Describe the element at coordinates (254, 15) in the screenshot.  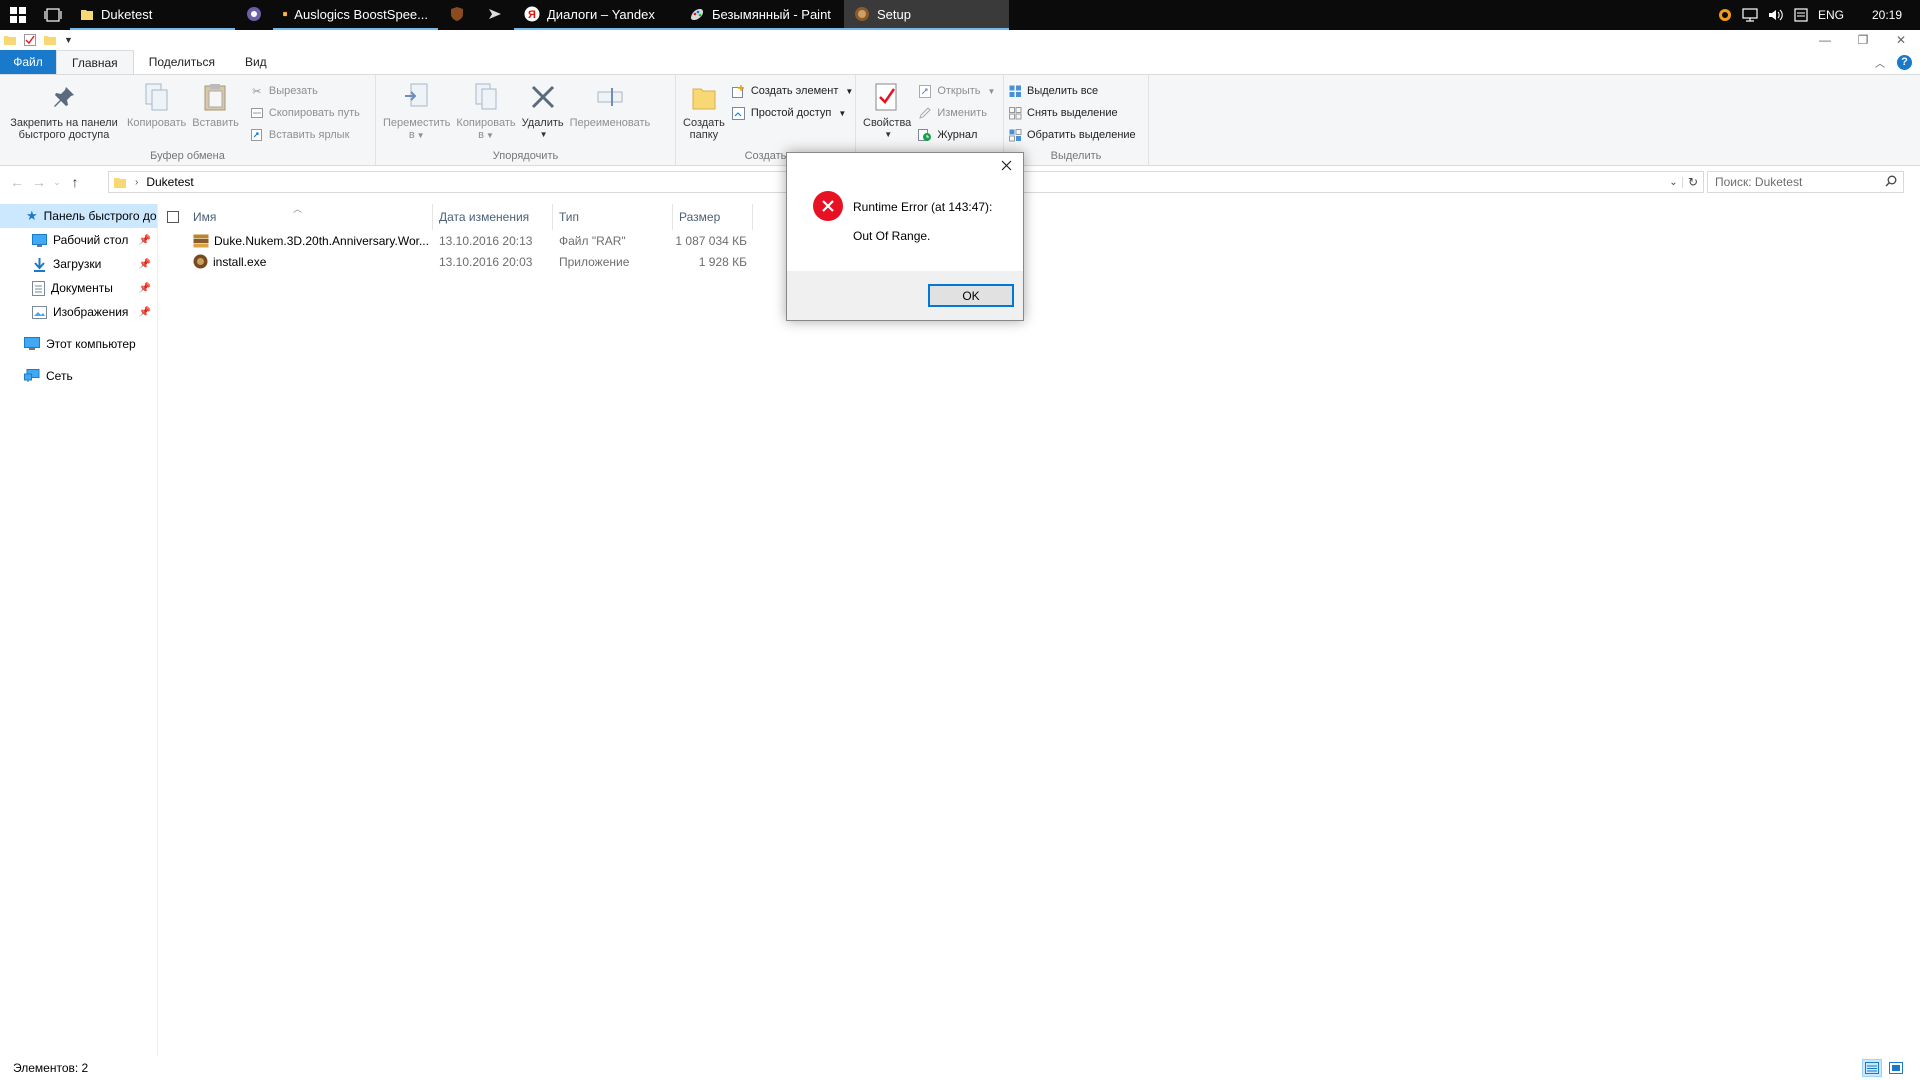
I see `taskbar-item-app-circle` at that location.